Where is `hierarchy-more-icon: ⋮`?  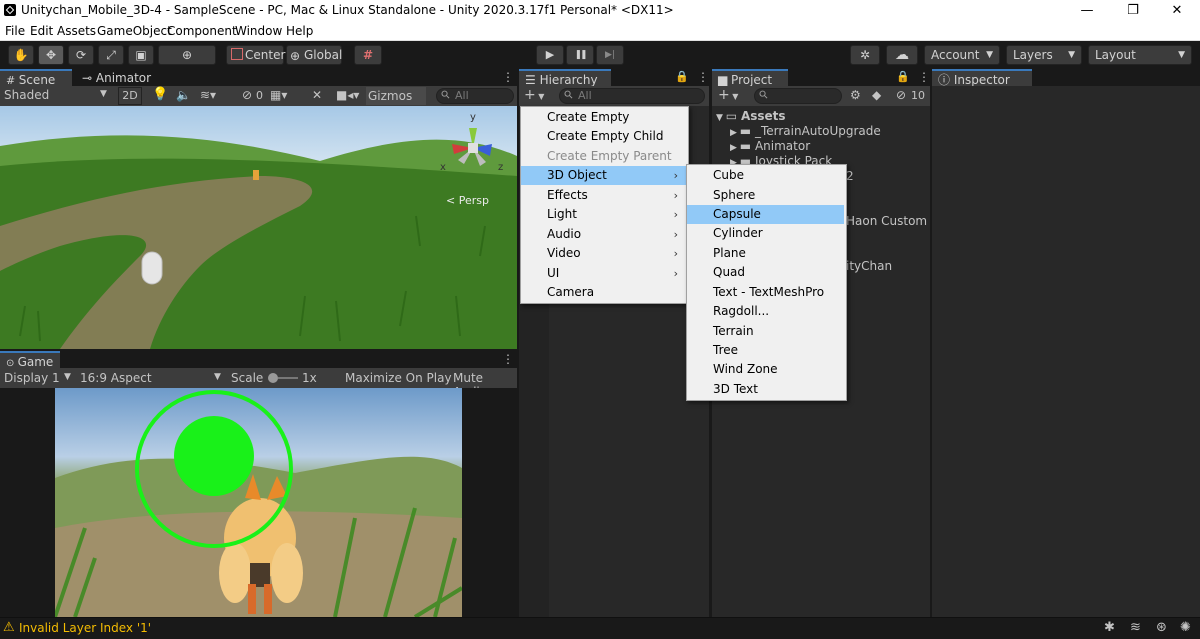 hierarchy-more-icon: ⋮ is located at coordinates (703, 77).